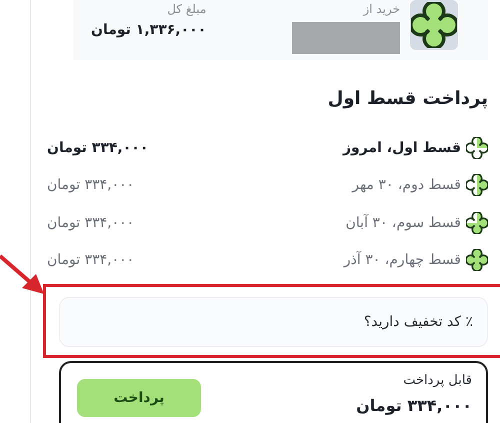 This screenshot has height=423, width=500. I want to click on payable-label: قابل پرداخت, so click(437, 380).